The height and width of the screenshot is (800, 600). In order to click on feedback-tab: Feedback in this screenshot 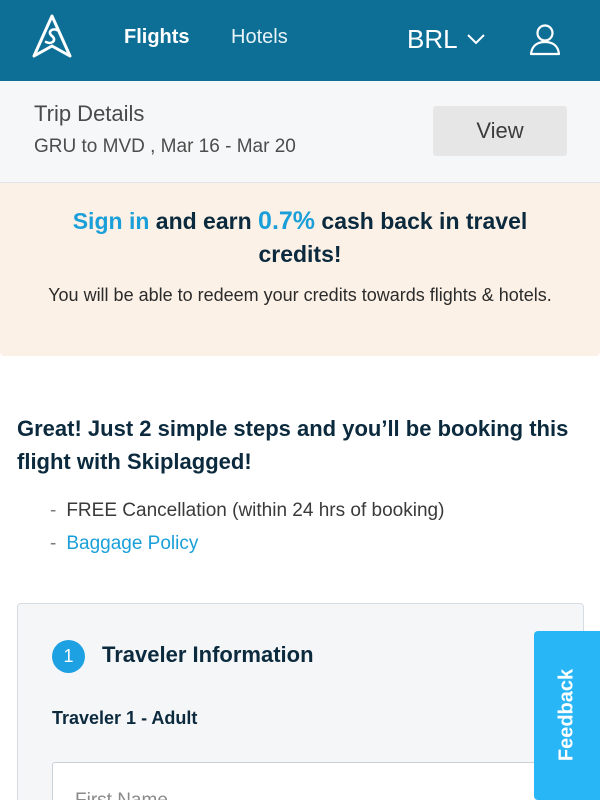, I will do `click(567, 715)`.